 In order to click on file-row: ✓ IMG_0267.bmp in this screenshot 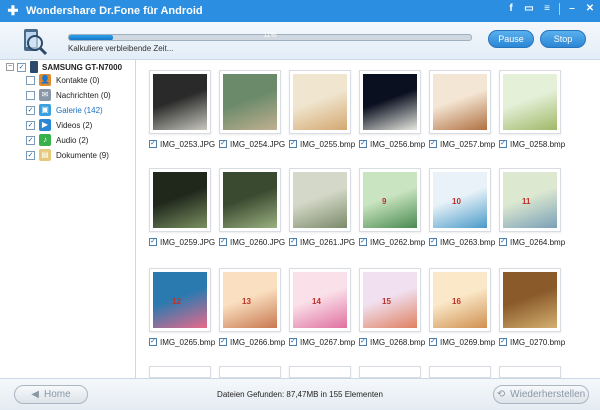, I will do `click(322, 342)`.